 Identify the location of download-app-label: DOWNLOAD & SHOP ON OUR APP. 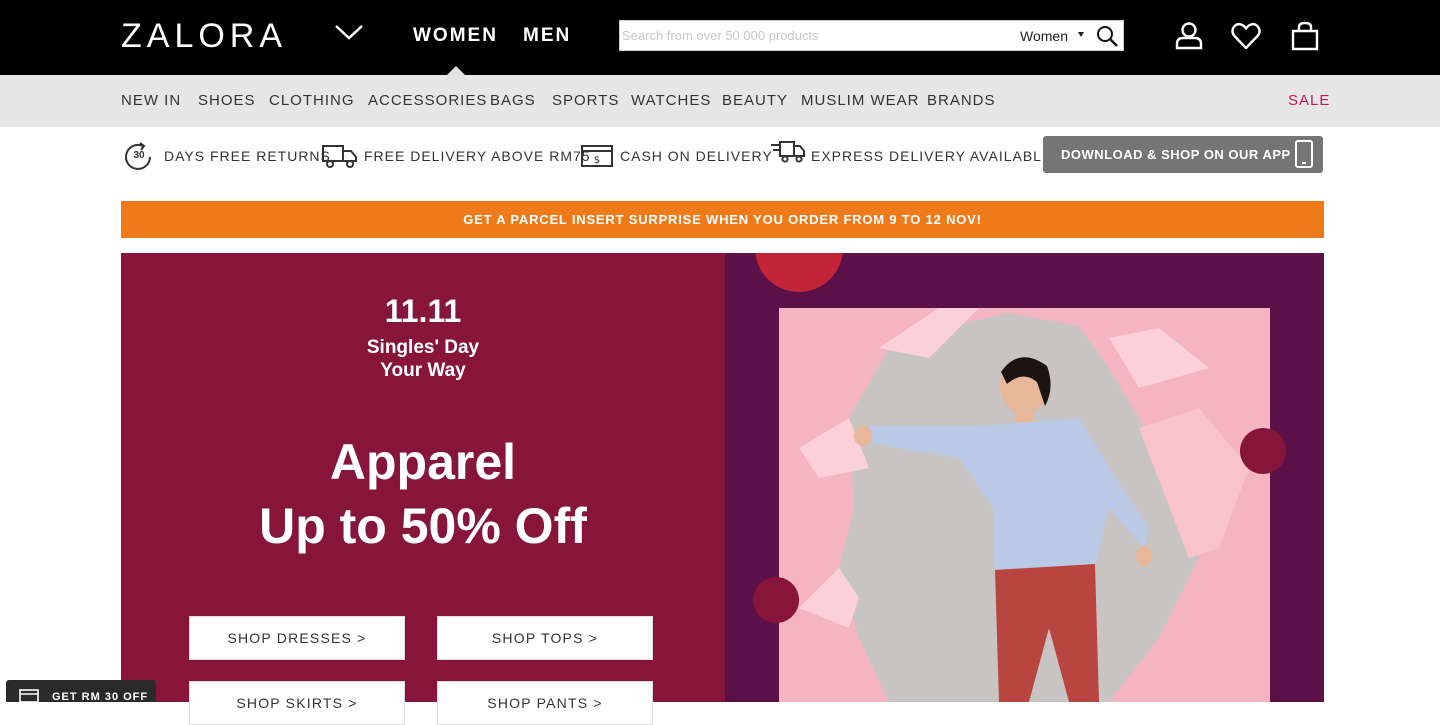
(1176, 155).